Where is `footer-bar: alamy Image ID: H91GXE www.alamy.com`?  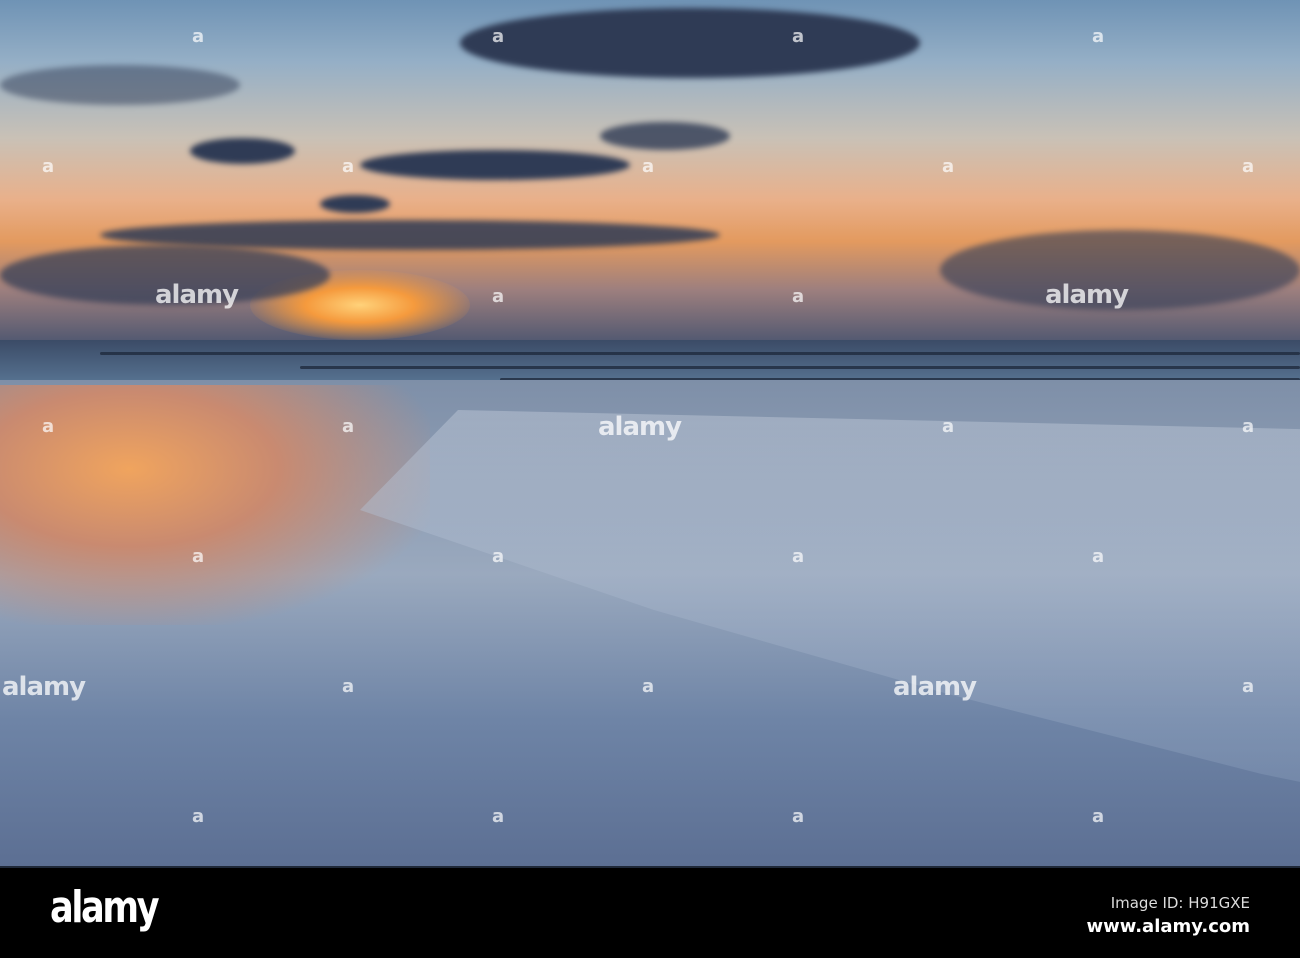
footer-bar: alamy Image ID: H91GXE www.alamy.com is located at coordinates (650, 912).